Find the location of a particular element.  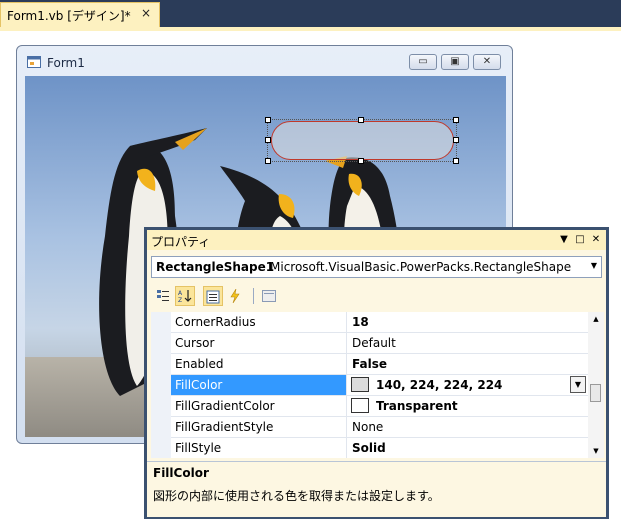

property-name: FillStyle is located at coordinates (259, 448).